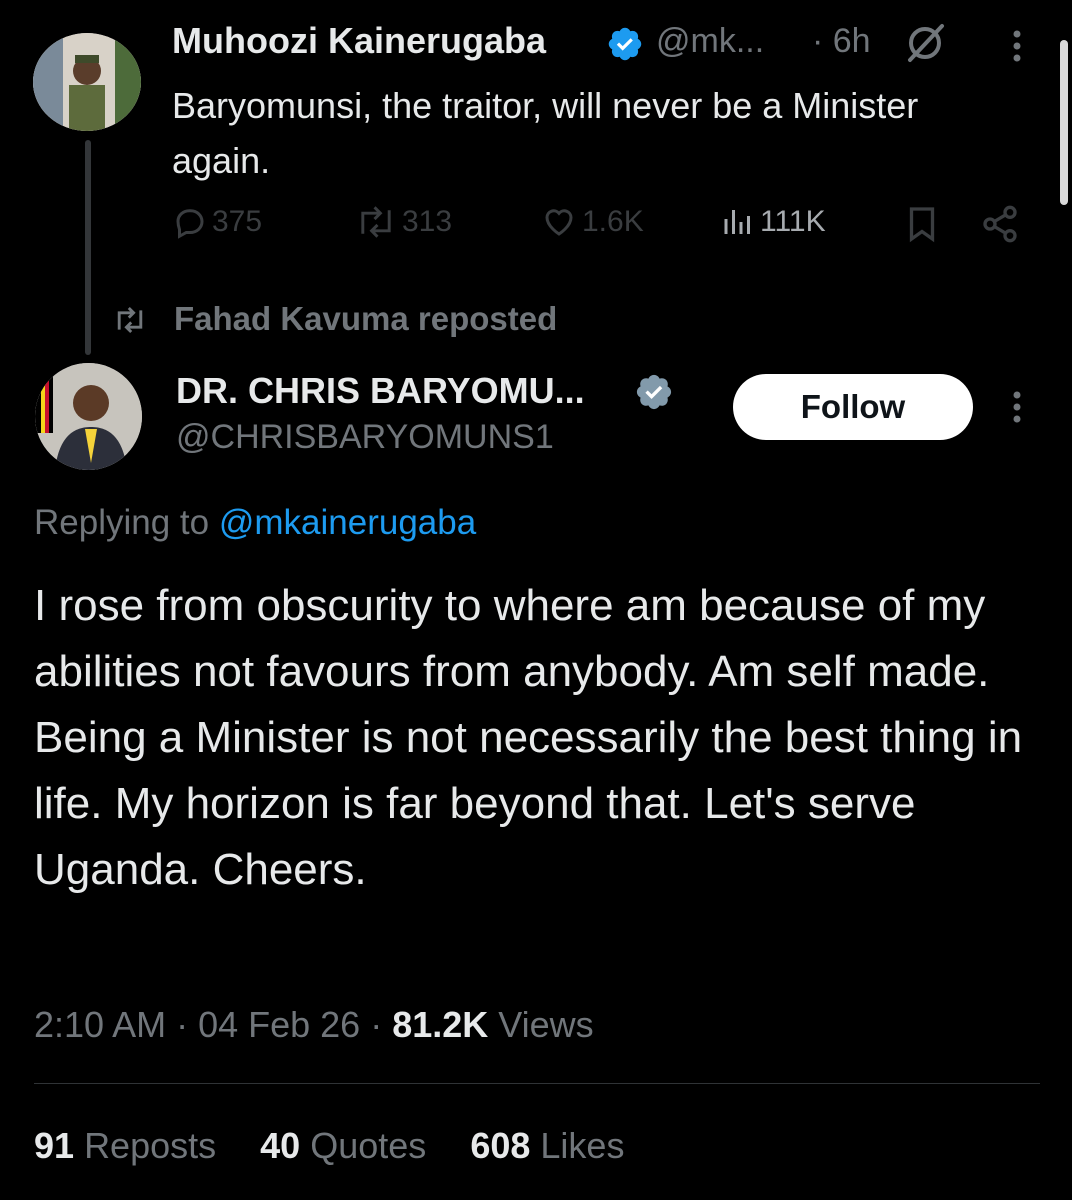 Image resolution: width=1072 pixels, height=1200 pixels. I want to click on thread-line, so click(88, 247).